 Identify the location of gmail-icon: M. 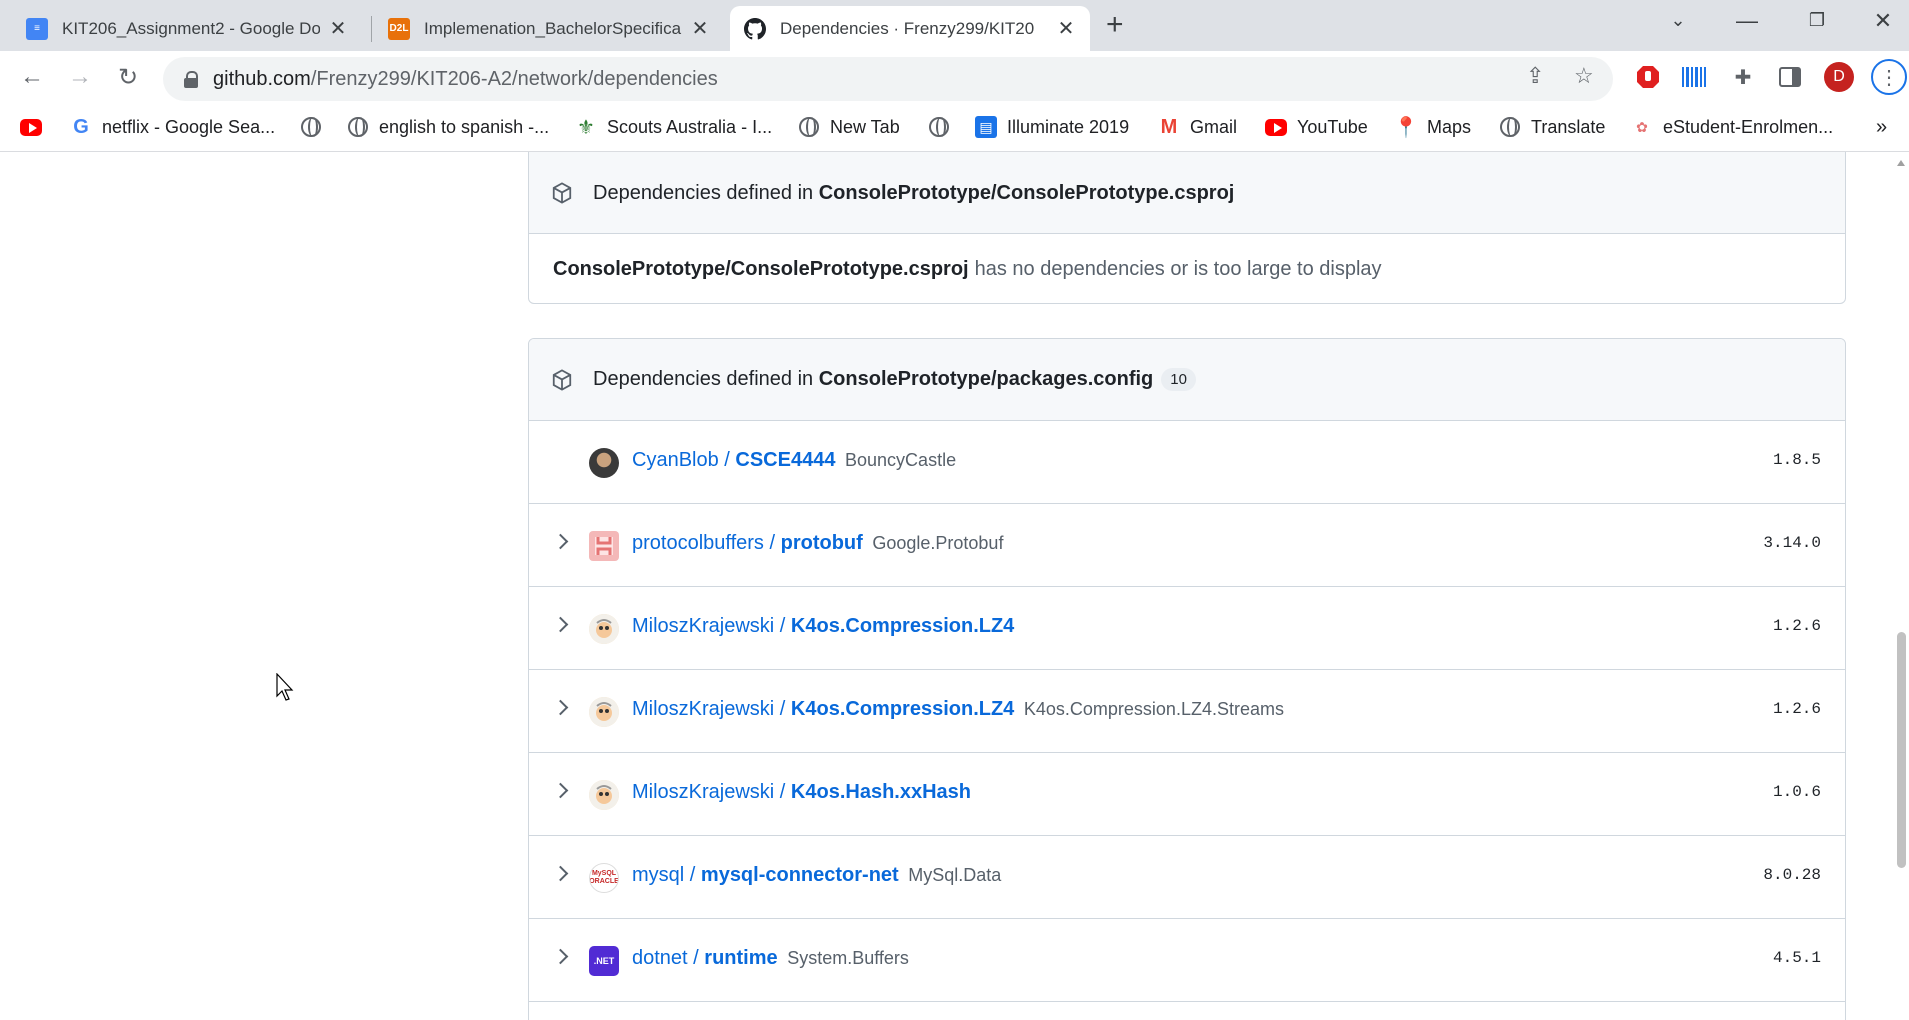
(1169, 126).